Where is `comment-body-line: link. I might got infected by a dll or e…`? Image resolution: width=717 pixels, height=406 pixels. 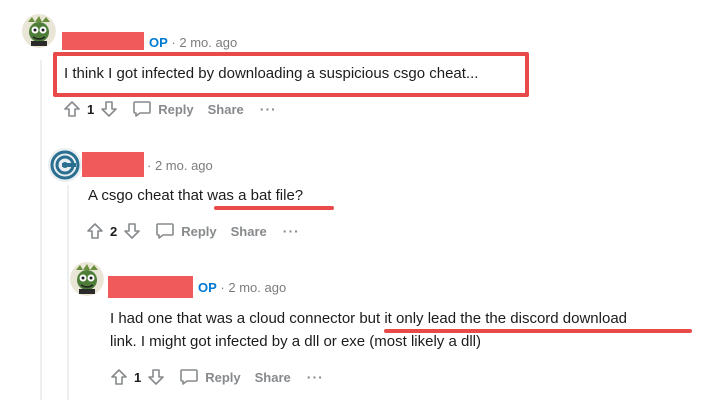
comment-body-line: link. I might got infected by a dll or e… is located at coordinates (295, 341).